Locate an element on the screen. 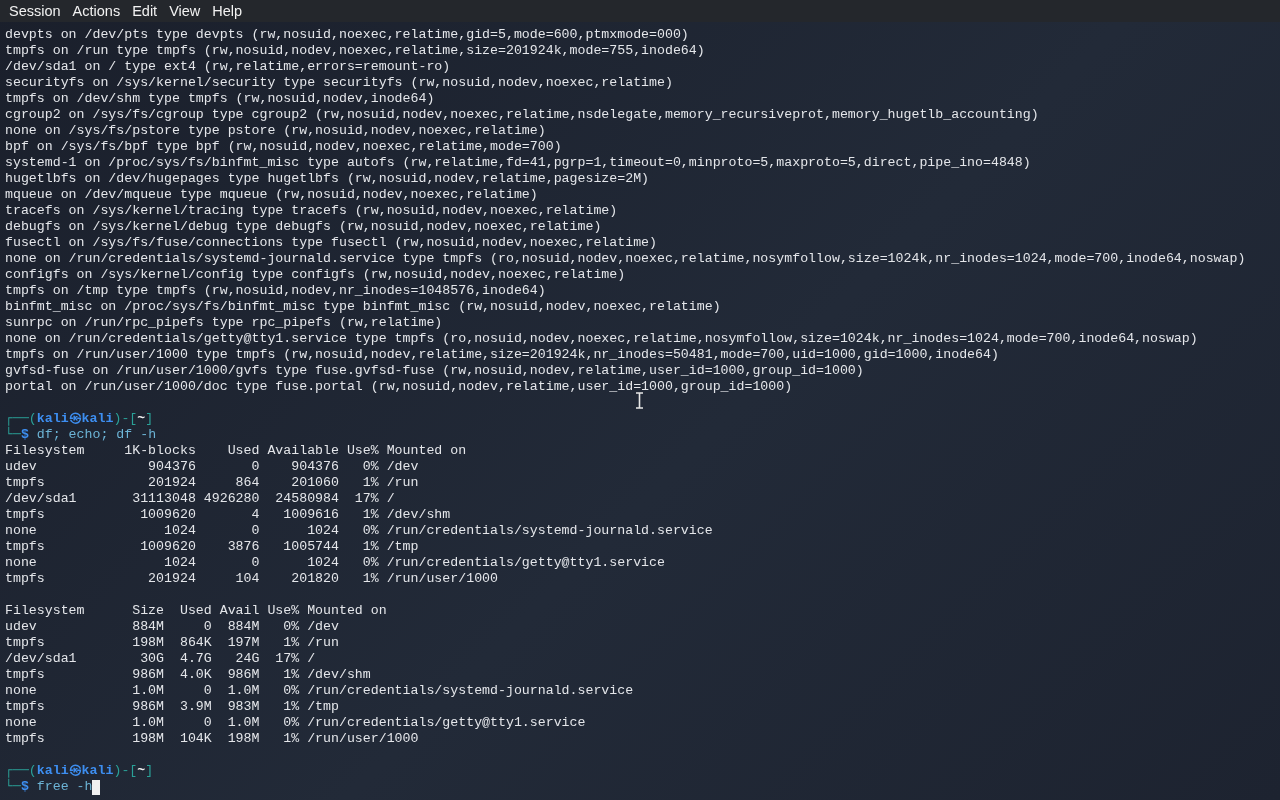 The height and width of the screenshot is (800, 1280). menu-item: Session is located at coordinates (35, 11).